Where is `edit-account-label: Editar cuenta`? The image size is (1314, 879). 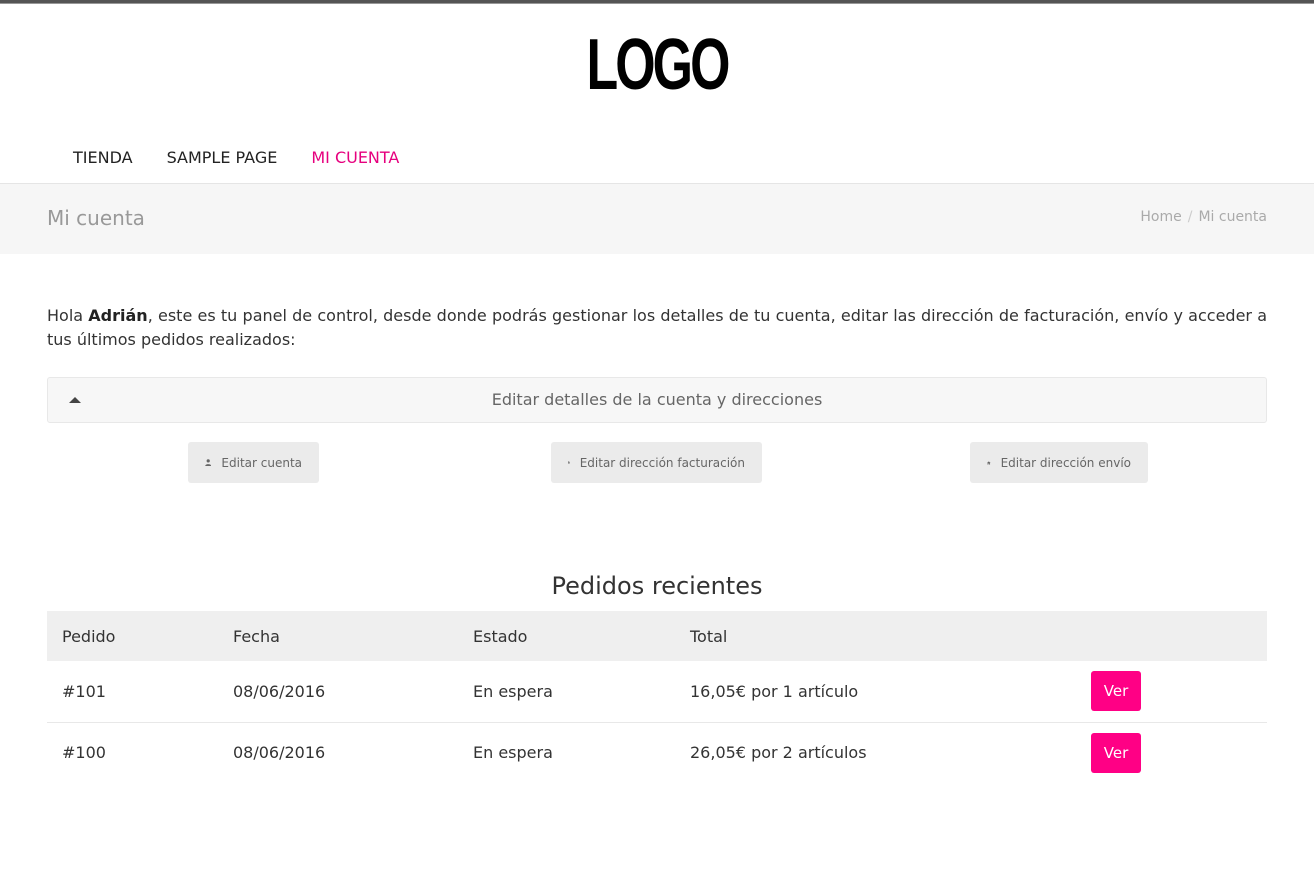
edit-account-label: Editar cuenta is located at coordinates (261, 462).